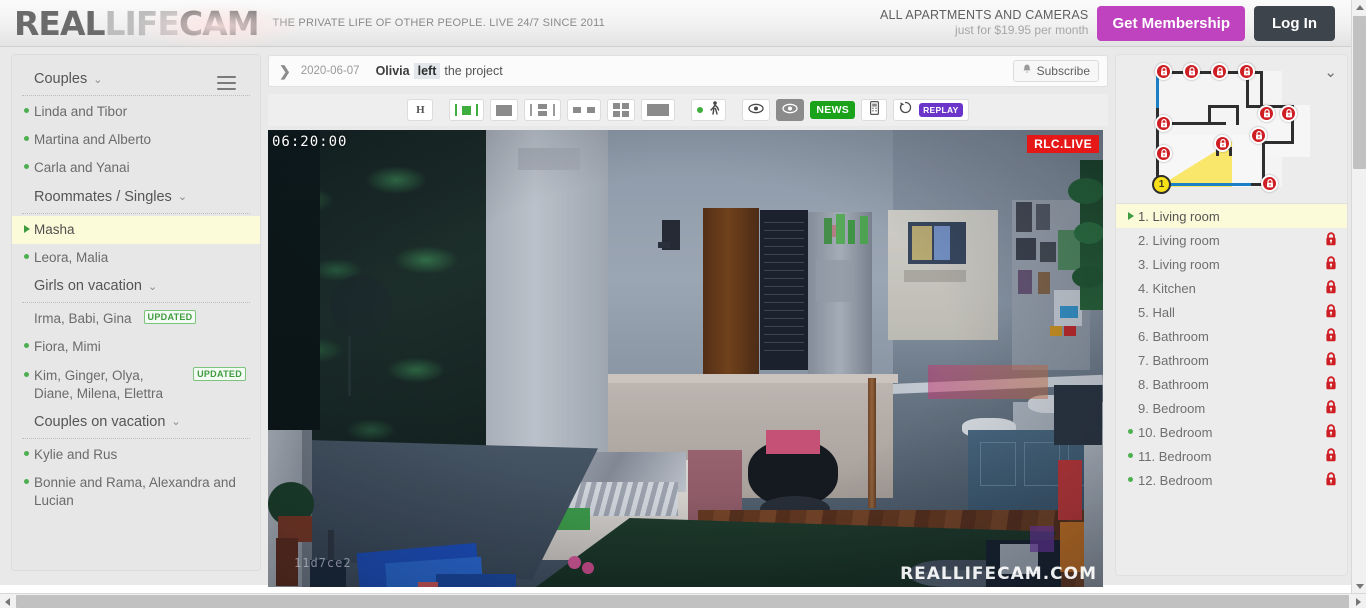 Image resolution: width=1366 pixels, height=608 pixels. What do you see at coordinates (136, 140) in the screenshot?
I see `sidebar-item: Martina and Alberto` at bounding box center [136, 140].